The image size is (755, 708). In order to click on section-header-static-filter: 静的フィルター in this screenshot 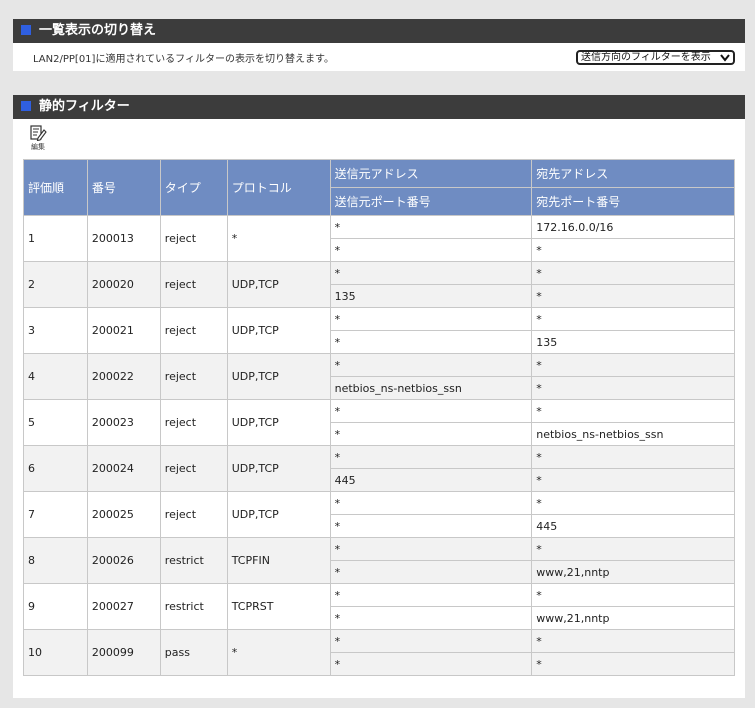, I will do `click(379, 107)`.